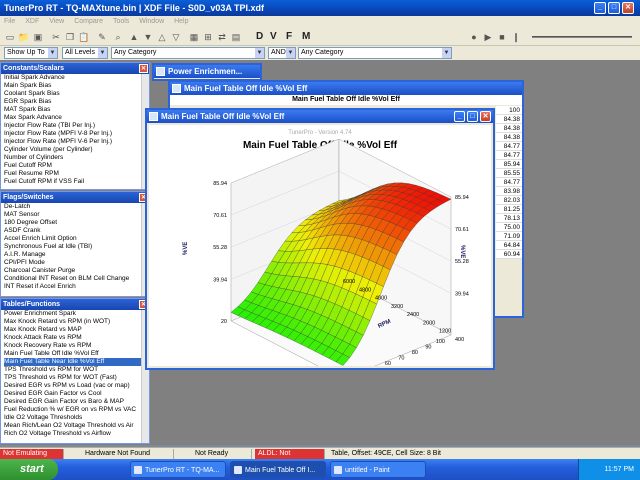  What do you see at coordinates (509, 164) in the screenshot?
I see `grid-cell: 85.94` at bounding box center [509, 164].